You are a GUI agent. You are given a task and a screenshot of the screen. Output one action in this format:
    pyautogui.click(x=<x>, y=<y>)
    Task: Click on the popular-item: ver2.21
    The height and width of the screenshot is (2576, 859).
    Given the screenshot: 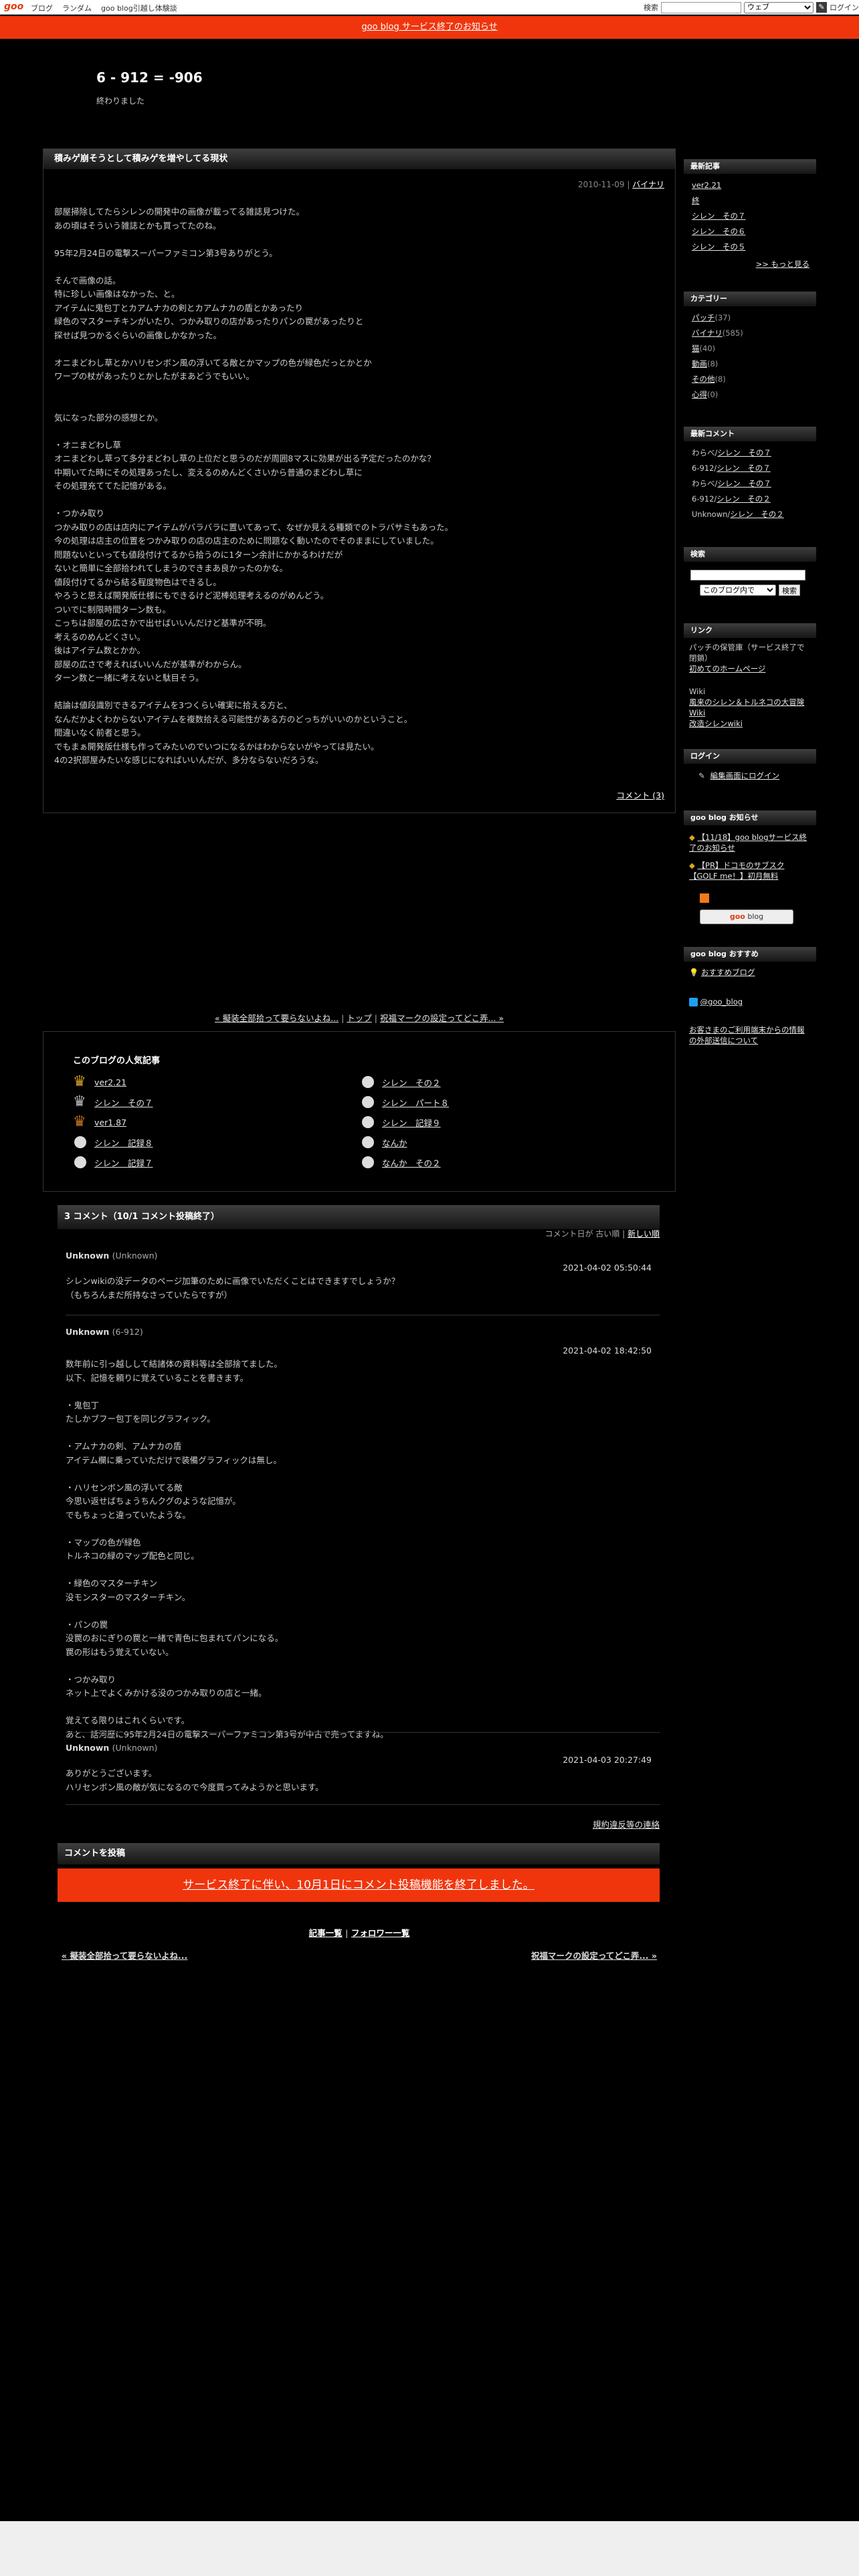 What is the action you would take?
    pyautogui.click(x=217, y=1081)
    